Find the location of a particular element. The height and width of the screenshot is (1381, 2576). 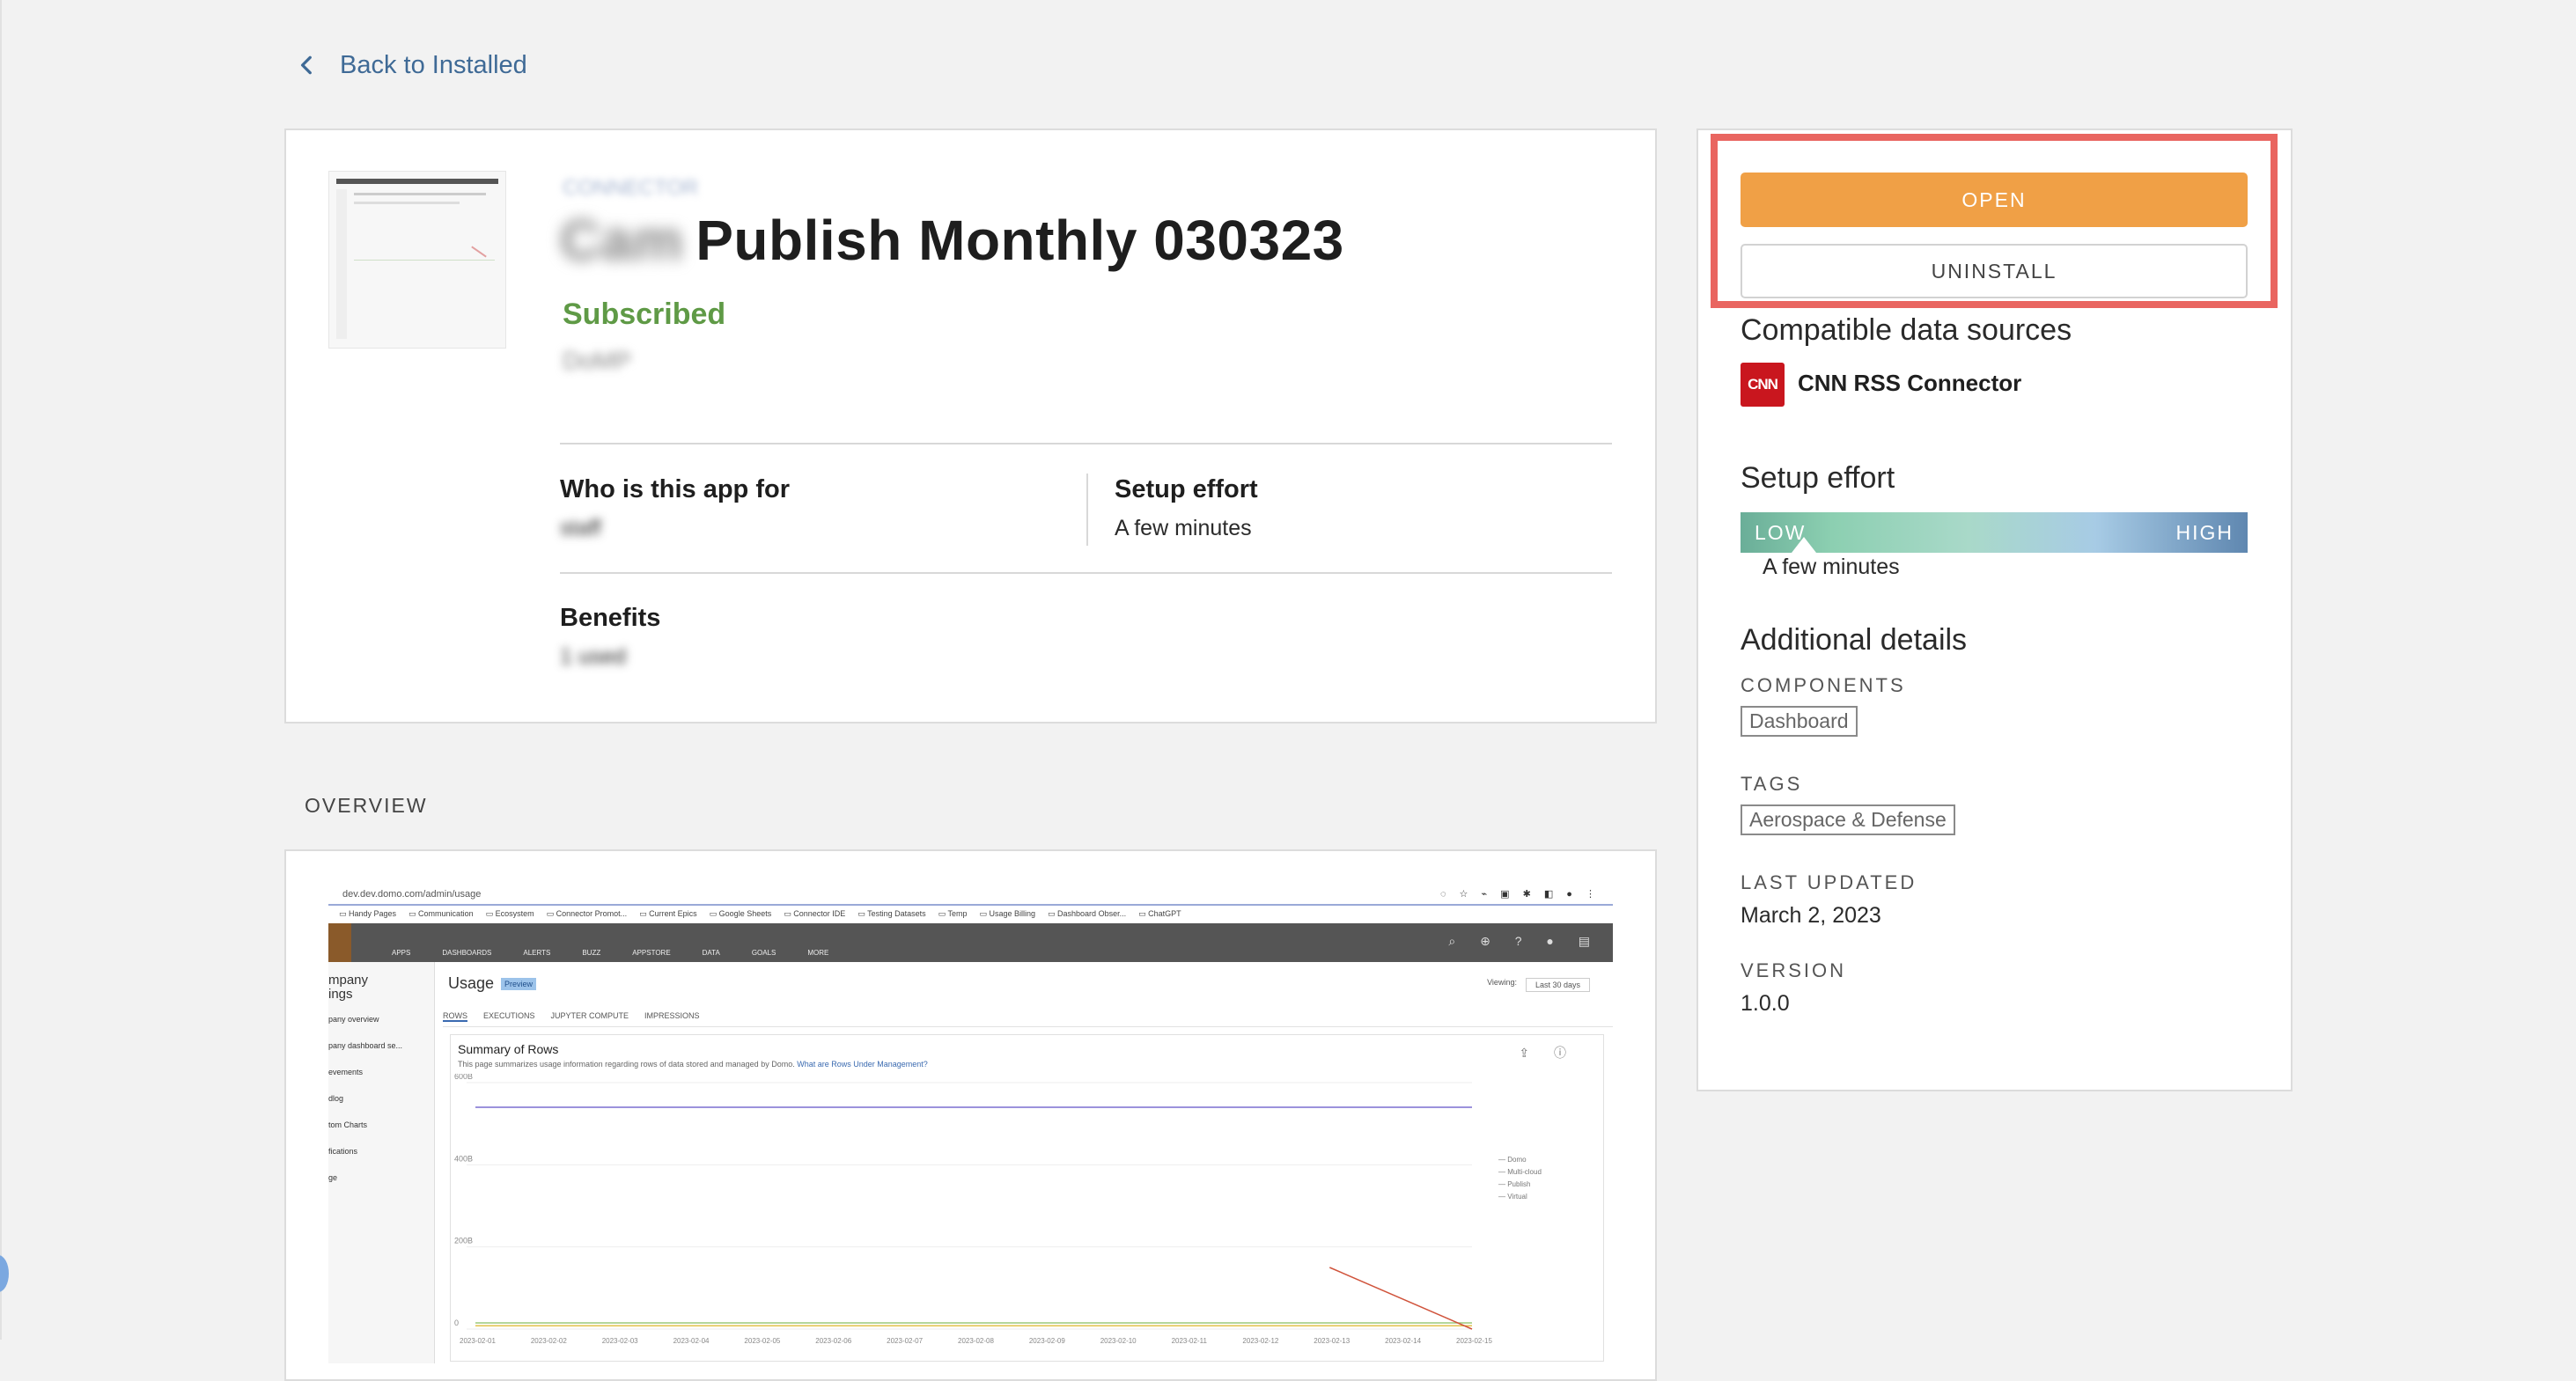

x-tick-label: 2023-02-08 is located at coordinates (976, 1341).